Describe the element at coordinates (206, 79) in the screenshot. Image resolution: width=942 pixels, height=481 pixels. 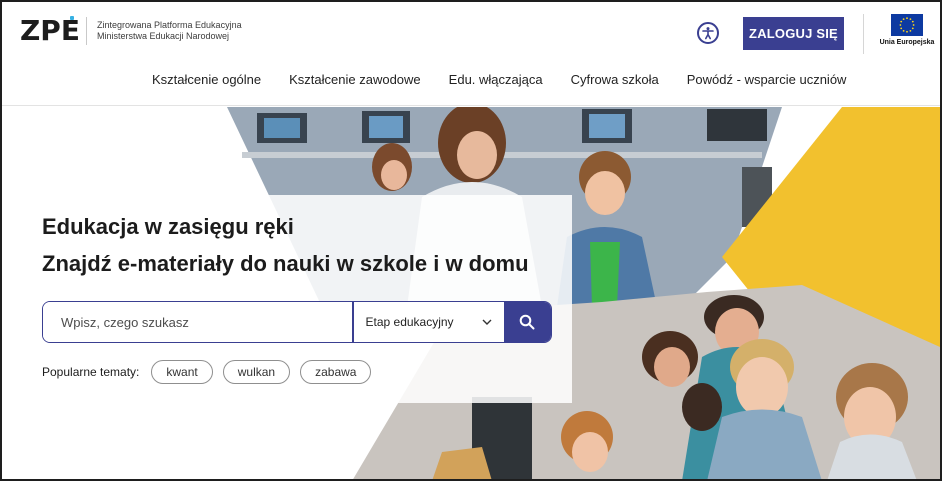
I see `nav-item-ksztalcenie-ogolne: Kształcenie ogólne` at that location.